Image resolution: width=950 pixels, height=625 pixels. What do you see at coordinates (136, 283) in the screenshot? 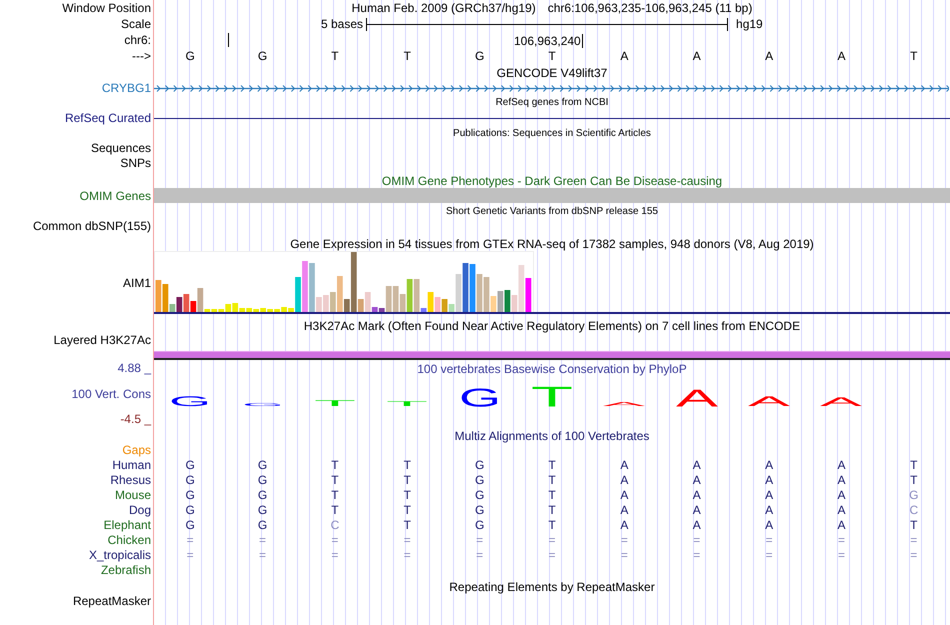
I see `track-label: AIM1` at bounding box center [136, 283].